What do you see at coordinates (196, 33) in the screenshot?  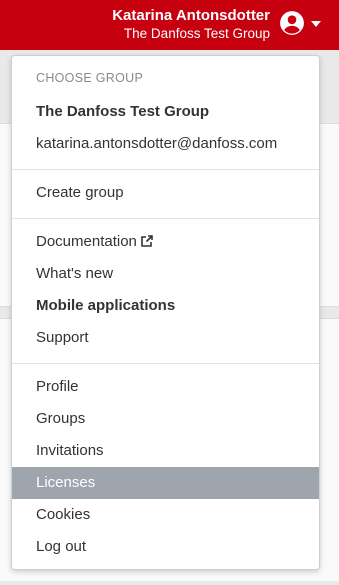 I see `current-group-name: The Danfoss Test Group` at bounding box center [196, 33].